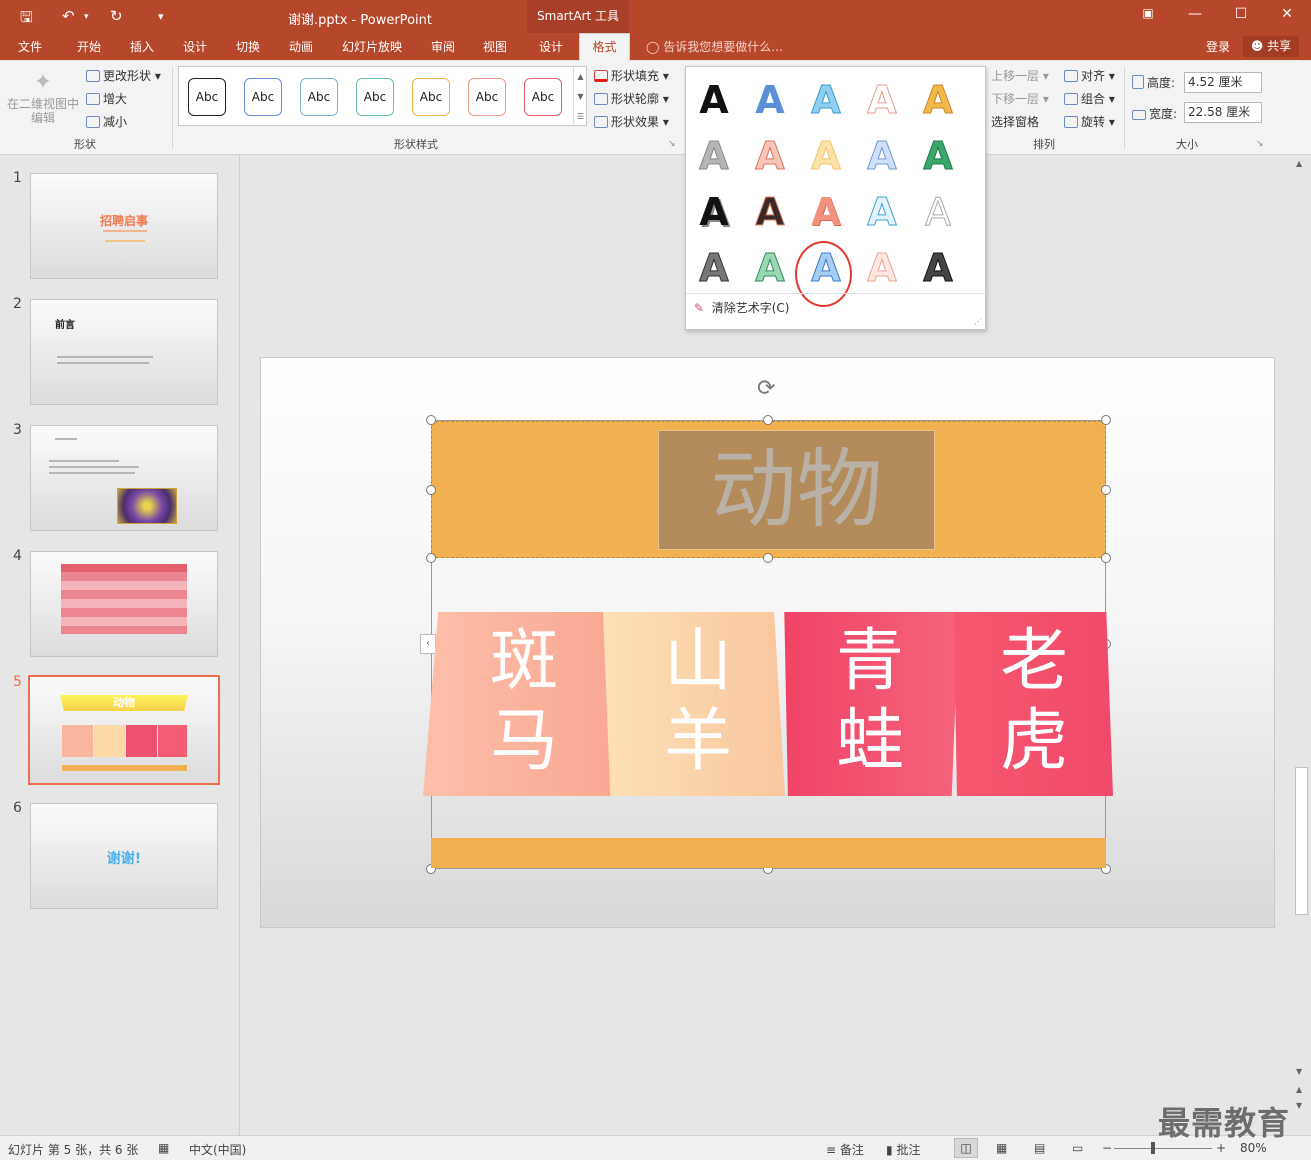 The height and width of the screenshot is (1160, 1311). I want to click on undo-dropdown-icon: ▾, so click(86, 17).